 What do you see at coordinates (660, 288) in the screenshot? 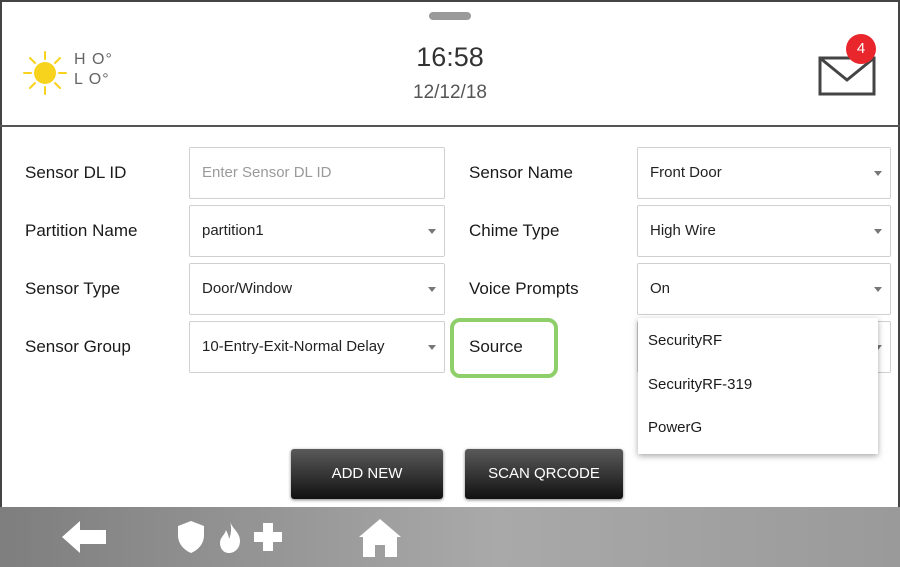
I see `voice-prompts-value: On` at bounding box center [660, 288].